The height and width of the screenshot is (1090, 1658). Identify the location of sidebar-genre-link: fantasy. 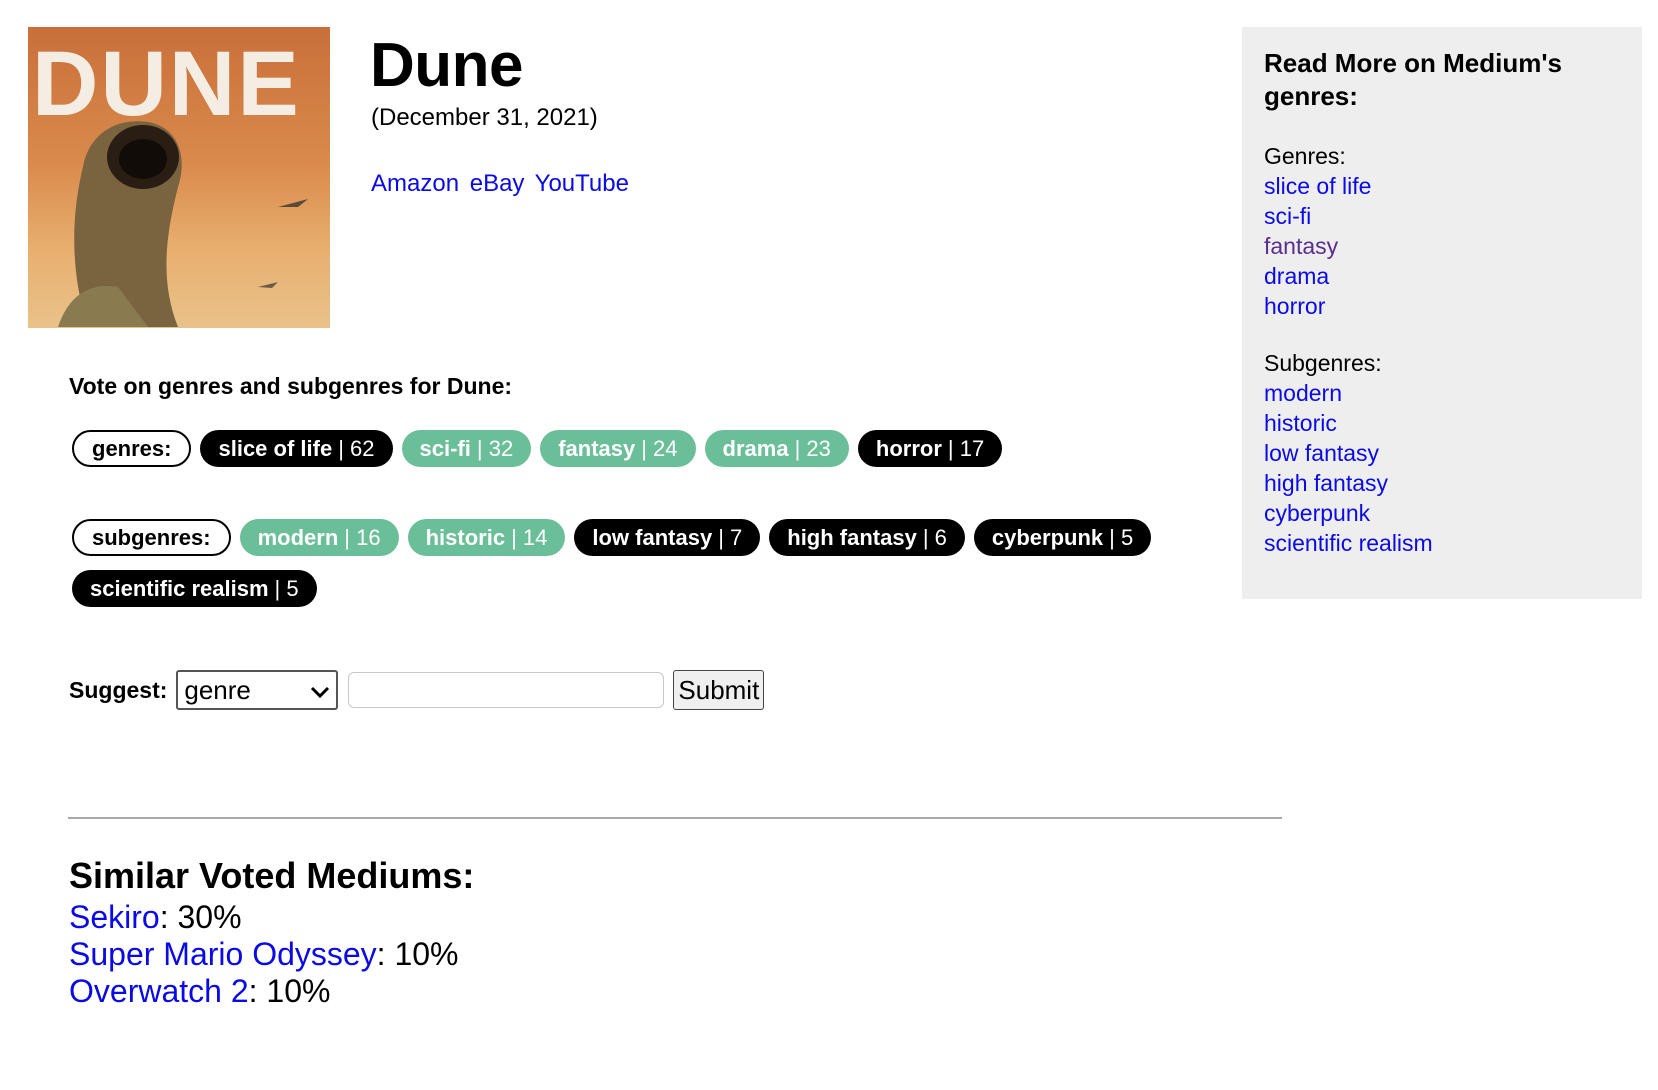
(1442, 246).